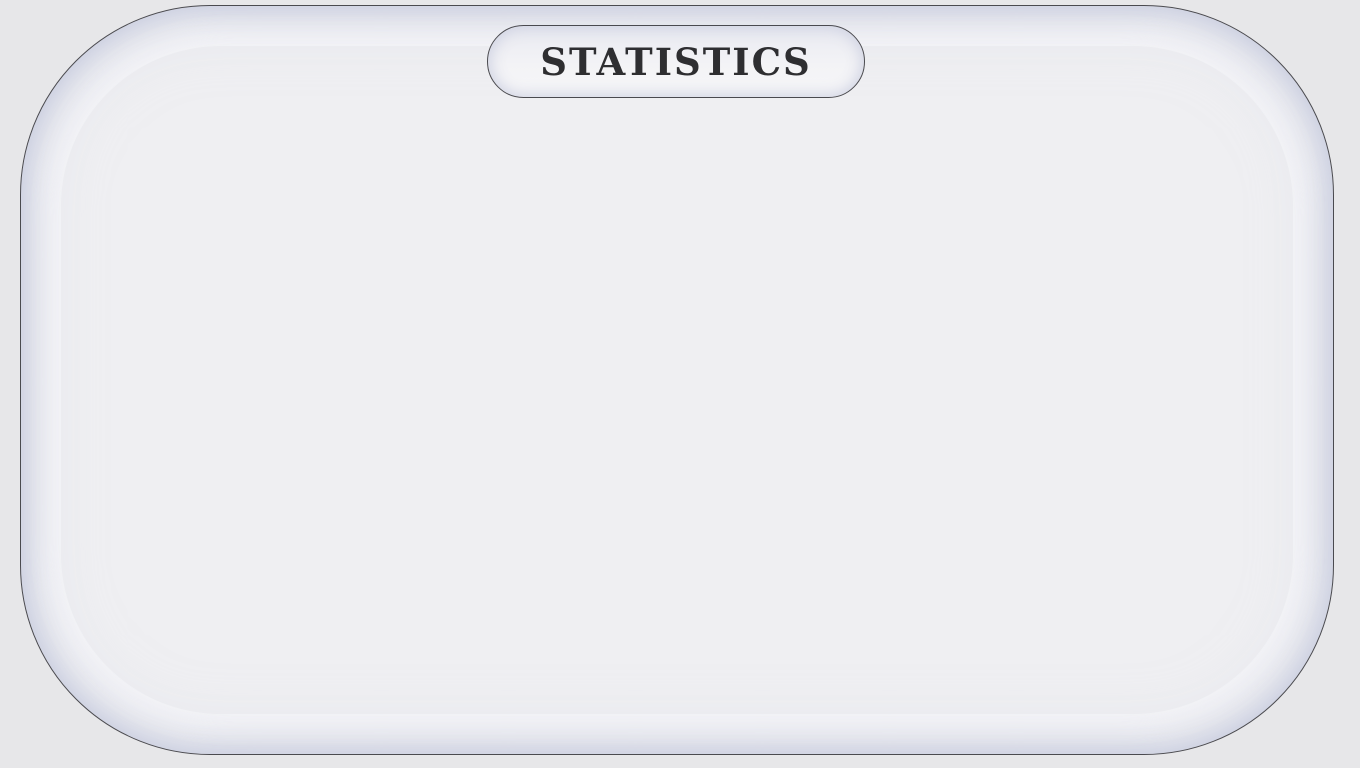 This screenshot has width=1360, height=768. I want to click on title-banner: STATISTICS, so click(676, 61).